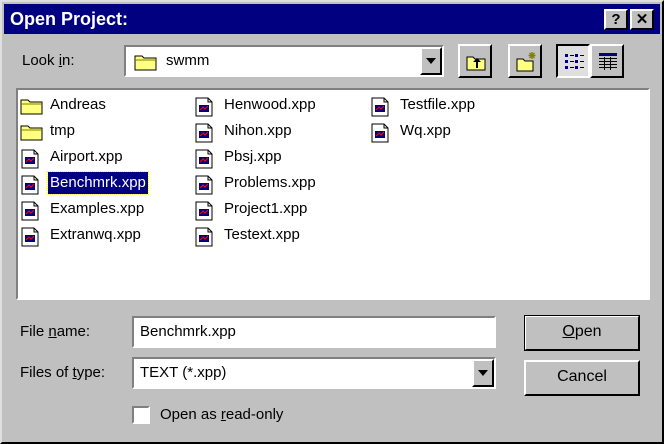 This screenshot has height=444, width=664. I want to click on list-view-button, so click(573, 61).